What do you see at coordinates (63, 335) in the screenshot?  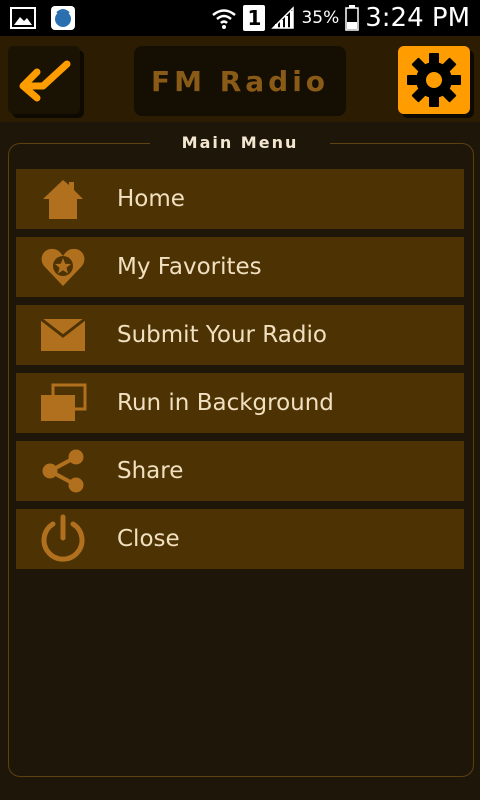 I see `envelope-icon` at bounding box center [63, 335].